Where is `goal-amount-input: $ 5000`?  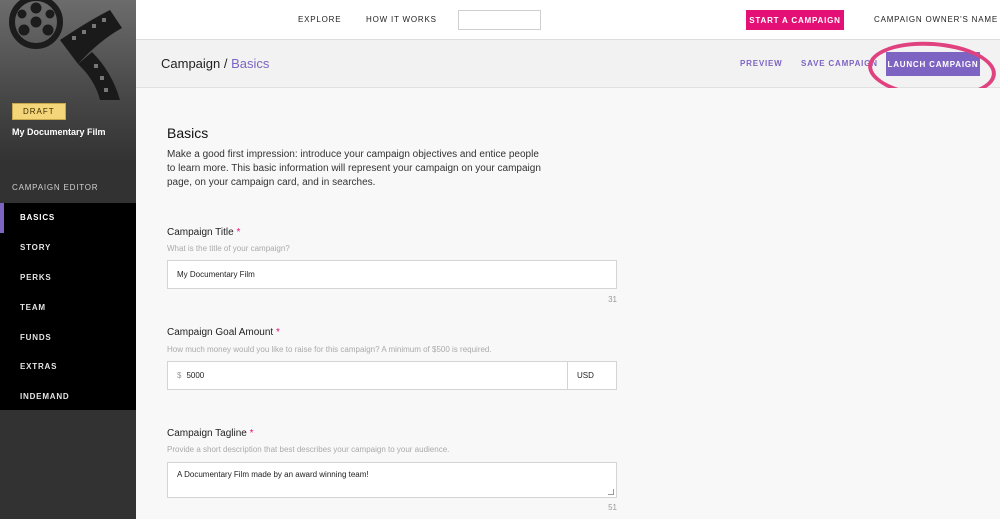
goal-amount-input: $ 5000 is located at coordinates (367, 375).